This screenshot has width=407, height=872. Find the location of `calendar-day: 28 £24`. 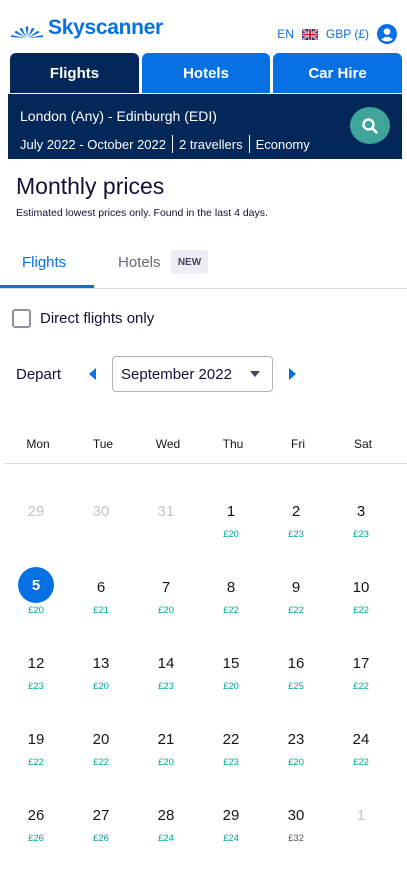

calendar-day: 28 £24 is located at coordinates (166, 837).